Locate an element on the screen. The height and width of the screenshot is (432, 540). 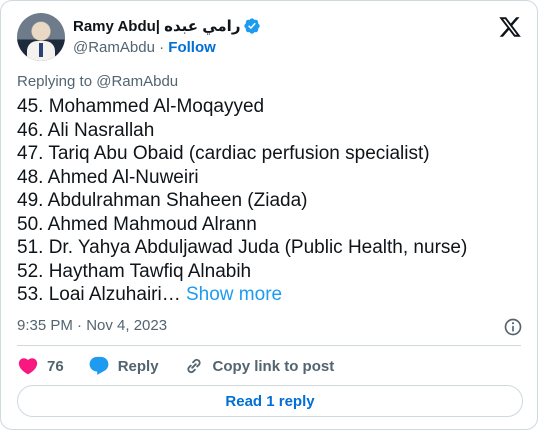
info-icon is located at coordinates (513, 327).